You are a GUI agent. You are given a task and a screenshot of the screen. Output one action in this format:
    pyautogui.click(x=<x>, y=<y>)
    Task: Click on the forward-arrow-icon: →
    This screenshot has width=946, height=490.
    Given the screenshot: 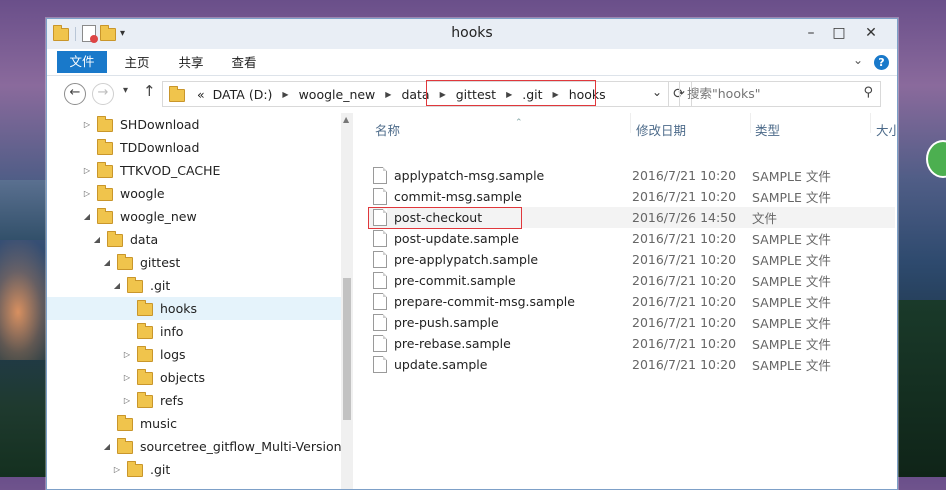 What is the action you would take?
    pyautogui.click(x=103, y=94)
    